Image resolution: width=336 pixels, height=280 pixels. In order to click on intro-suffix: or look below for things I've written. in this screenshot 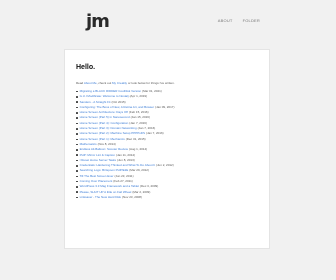, I will do `click(151, 83)`.